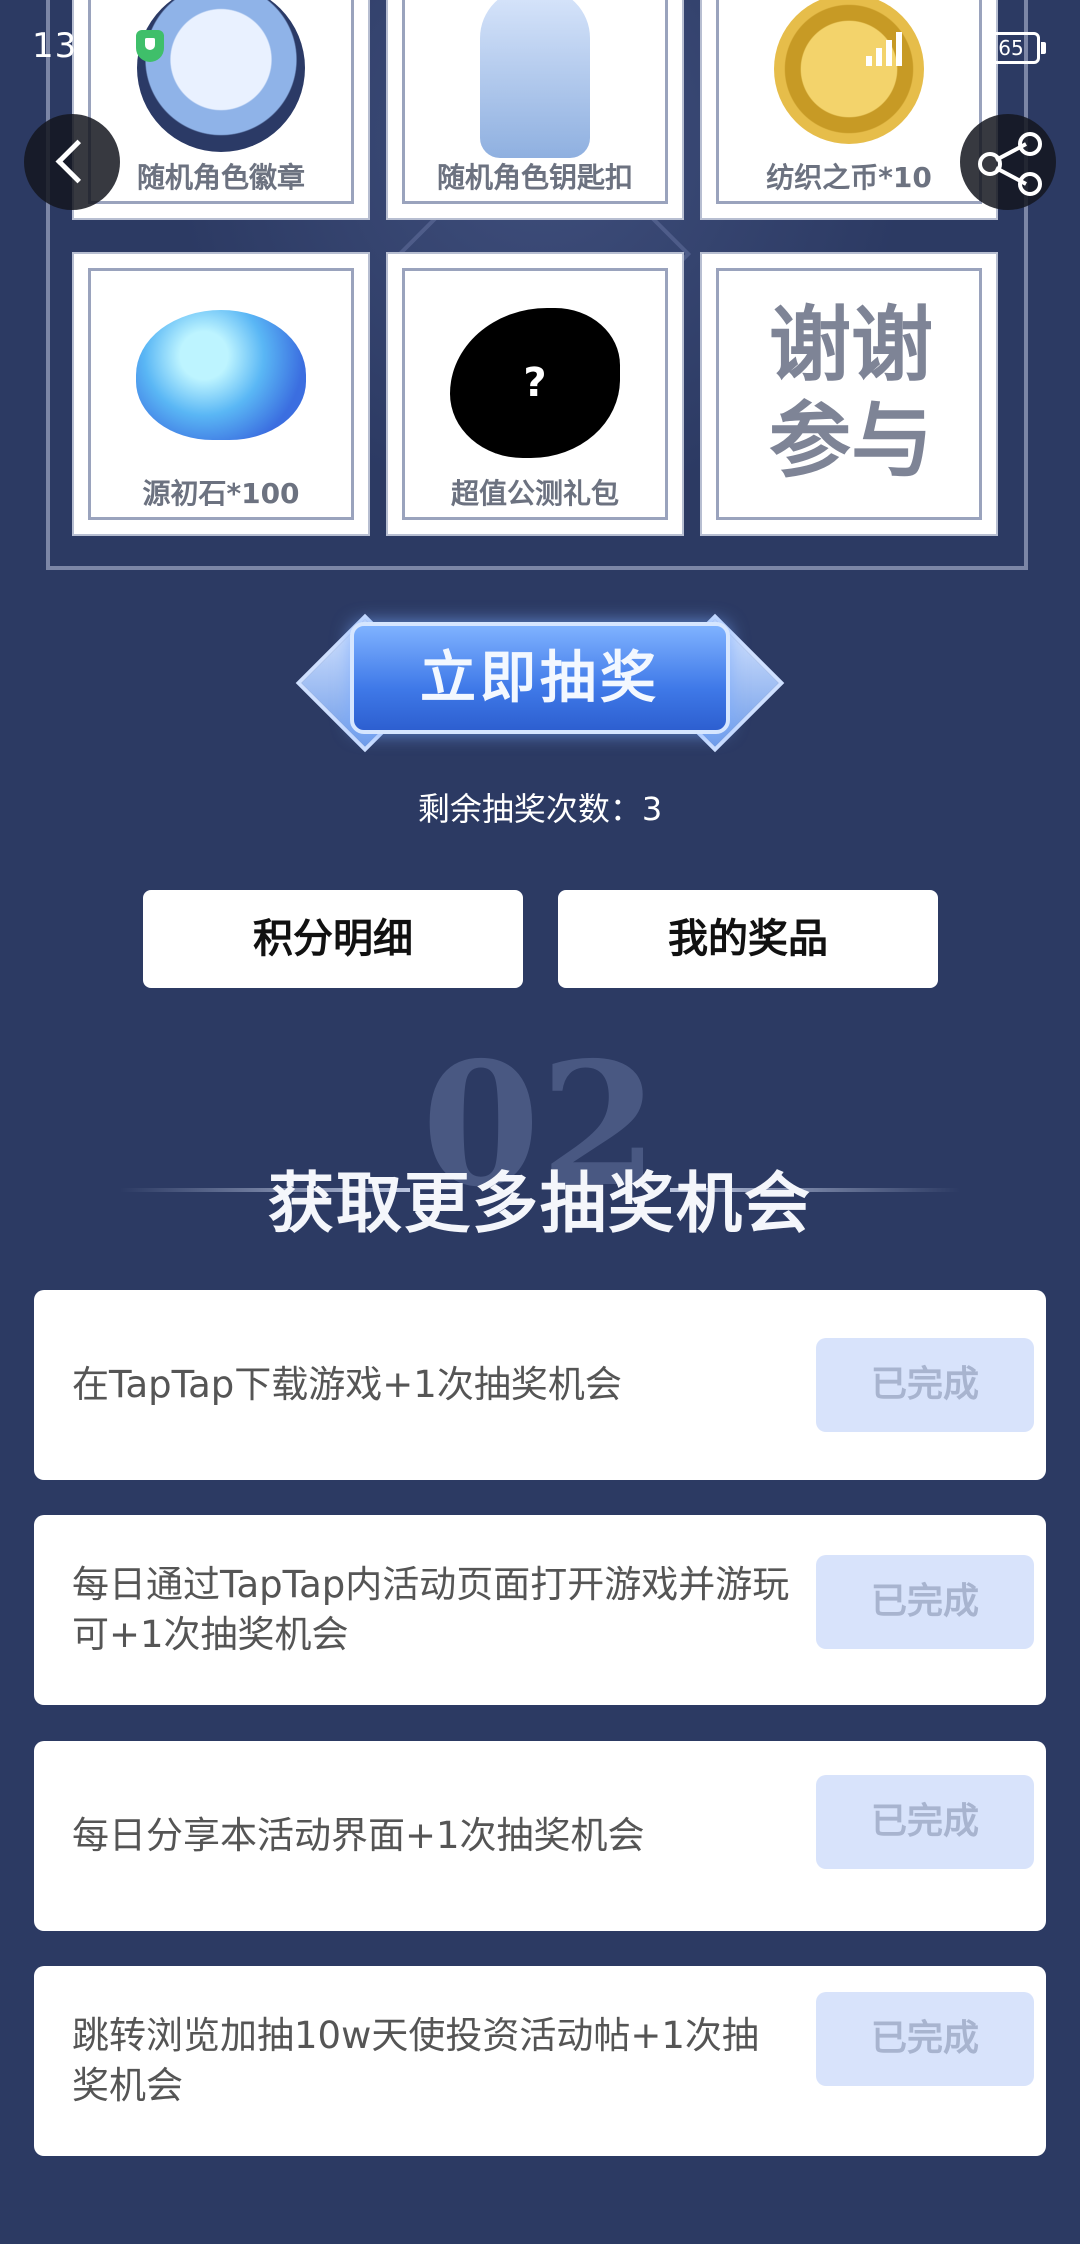  Describe the element at coordinates (1008, 162) in the screenshot. I see `share-button` at that location.